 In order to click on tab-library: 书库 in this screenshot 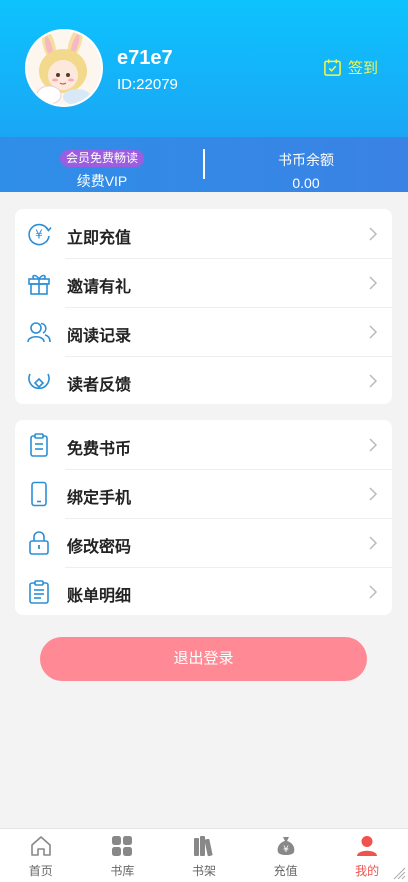, I will do `click(123, 855)`.